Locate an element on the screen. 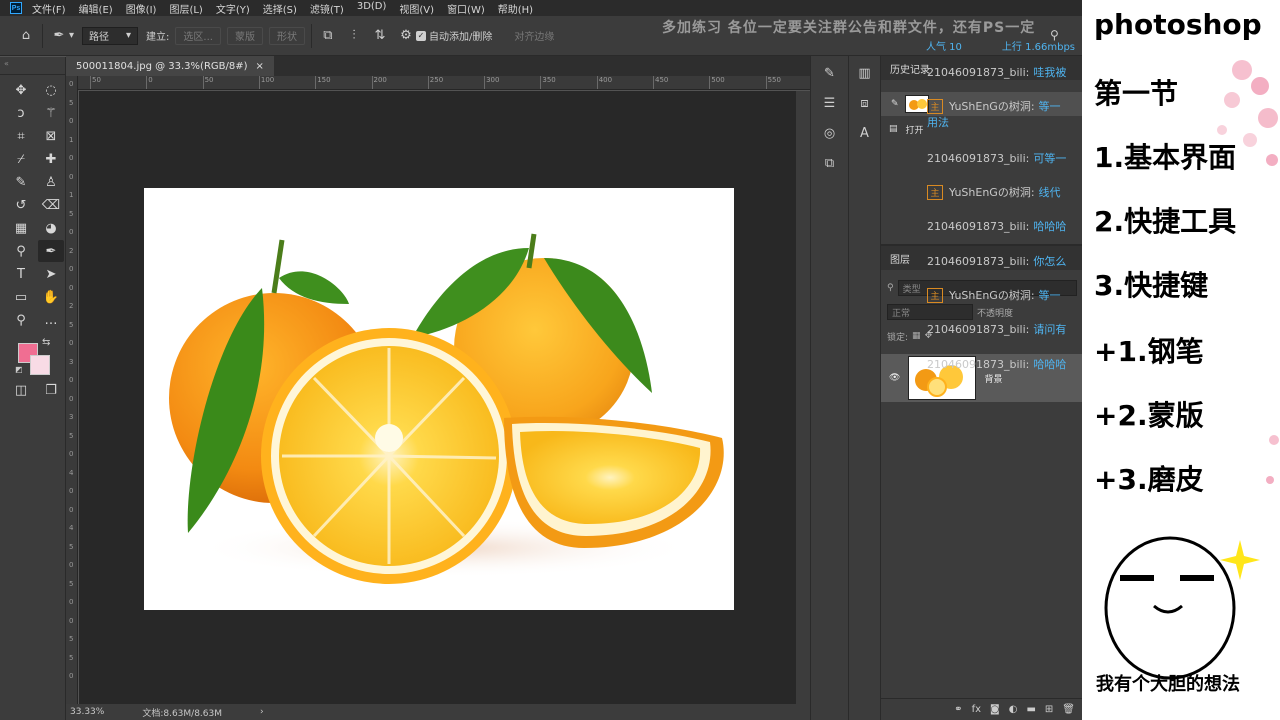 The height and width of the screenshot is (720, 1280). frame-tool-icon: ⊠ is located at coordinates (51, 136).